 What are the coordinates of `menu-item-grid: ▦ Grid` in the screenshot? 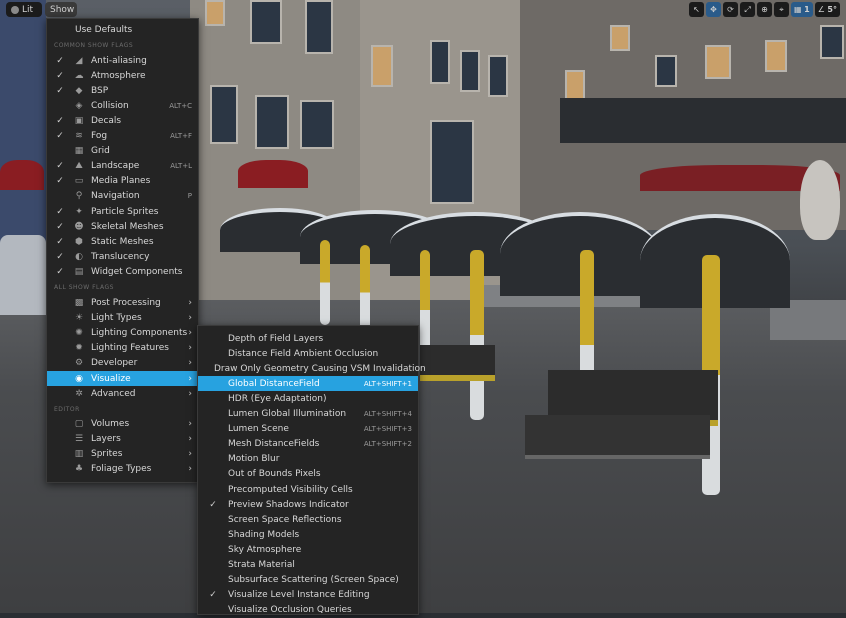 It's located at (122, 151).